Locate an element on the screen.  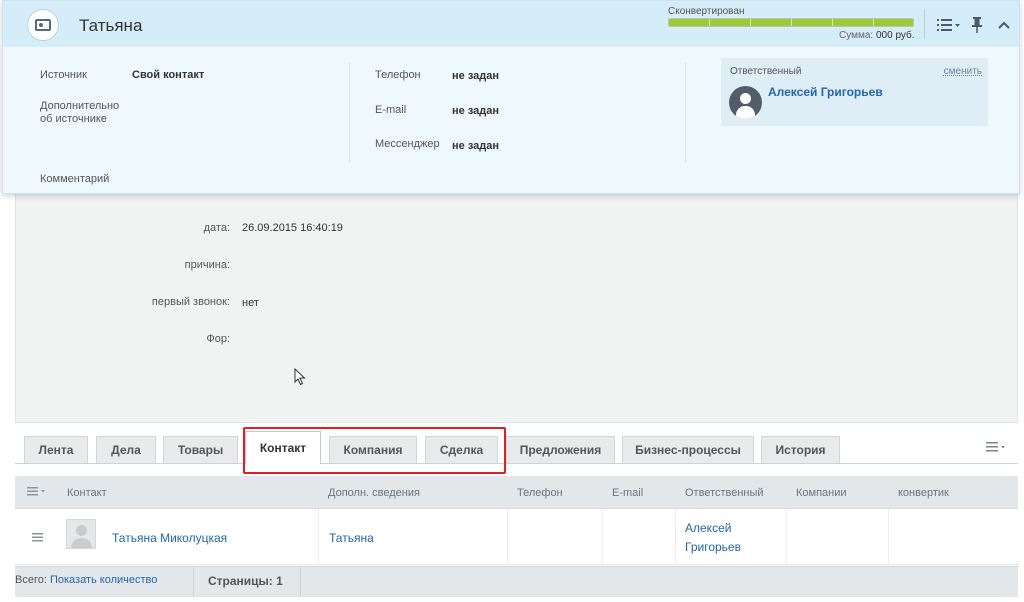
conversion-label: Сконвертирован is located at coordinates (706, 11).